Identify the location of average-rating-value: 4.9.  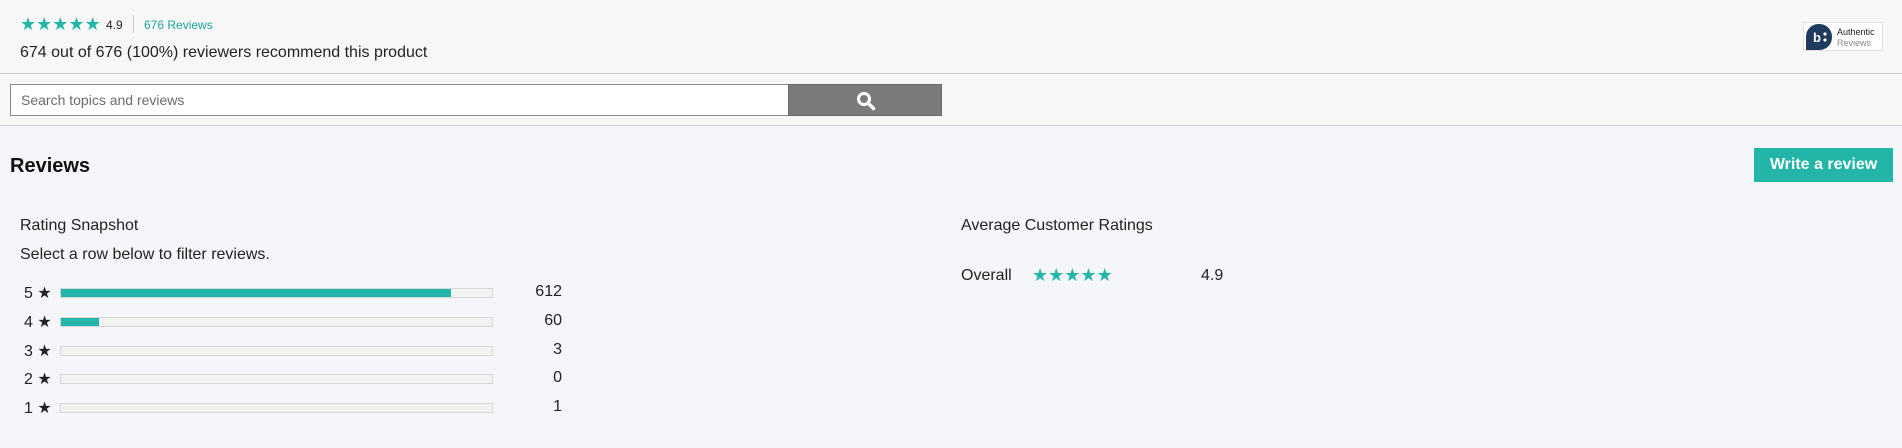
(114, 25).